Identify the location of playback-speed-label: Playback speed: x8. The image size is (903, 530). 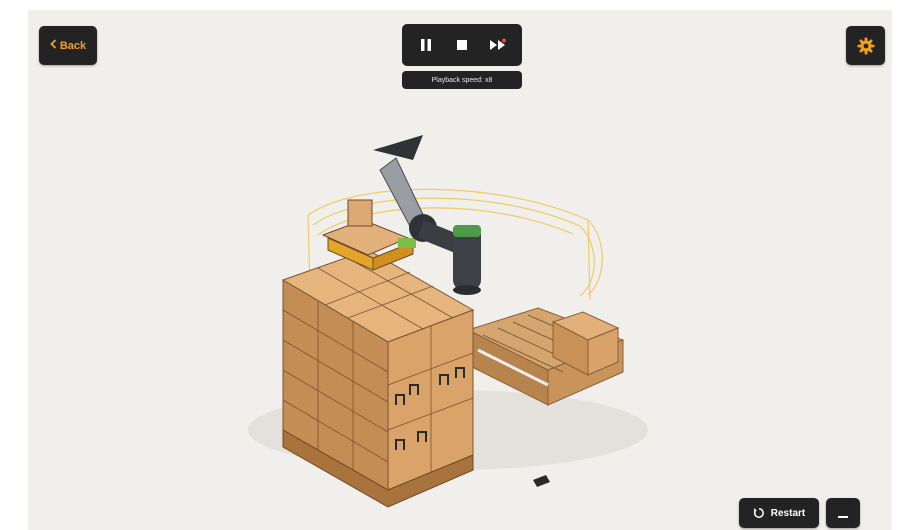
(462, 80).